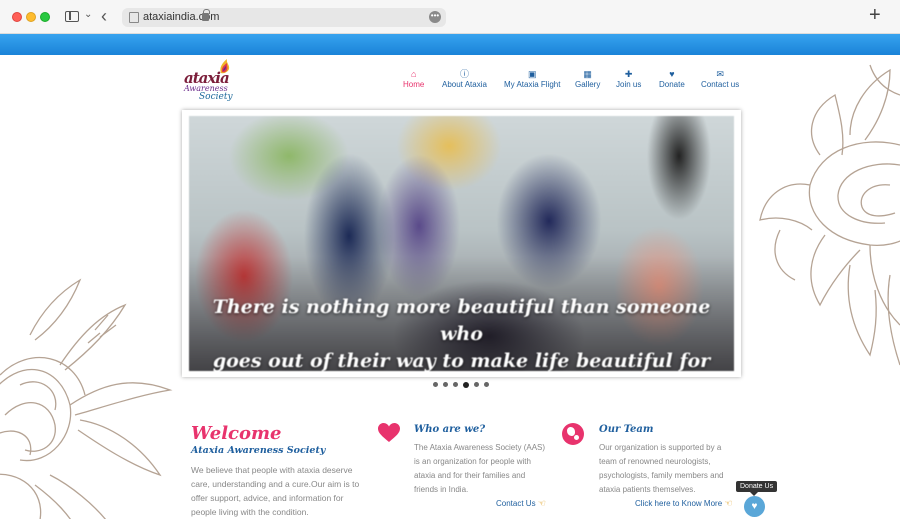 This screenshot has width=900, height=519. I want to click on plus-icon: ✚, so click(628, 74).